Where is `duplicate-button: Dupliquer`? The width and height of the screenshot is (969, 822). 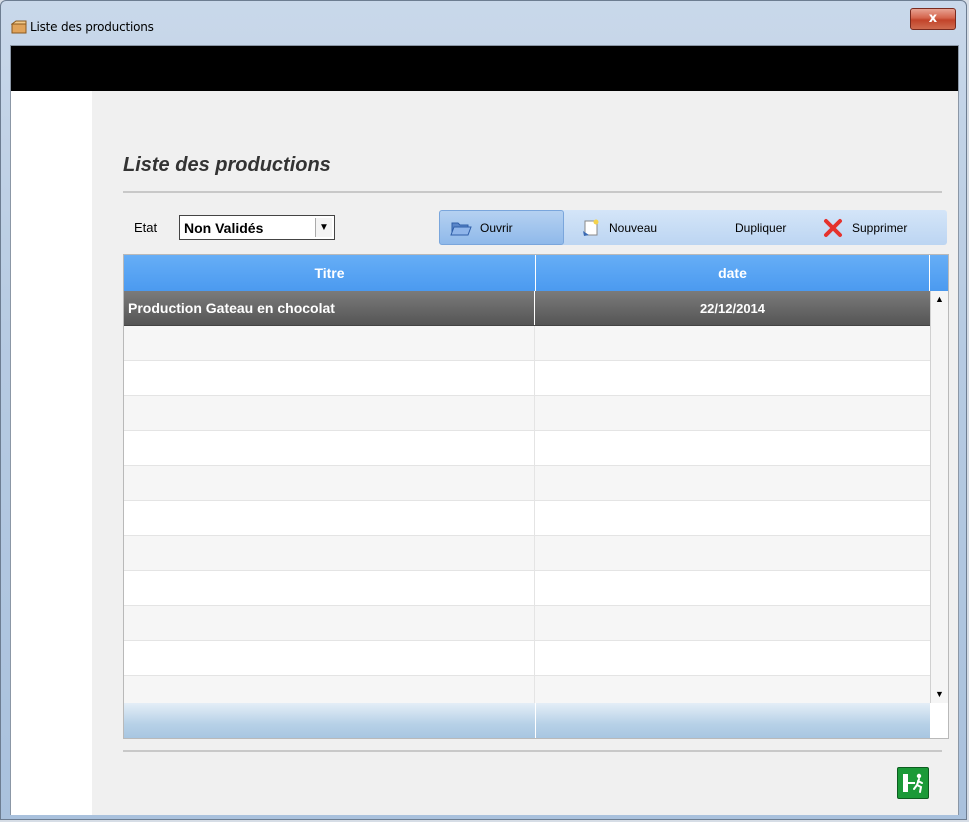
duplicate-button: Dupliquer is located at coordinates (760, 227).